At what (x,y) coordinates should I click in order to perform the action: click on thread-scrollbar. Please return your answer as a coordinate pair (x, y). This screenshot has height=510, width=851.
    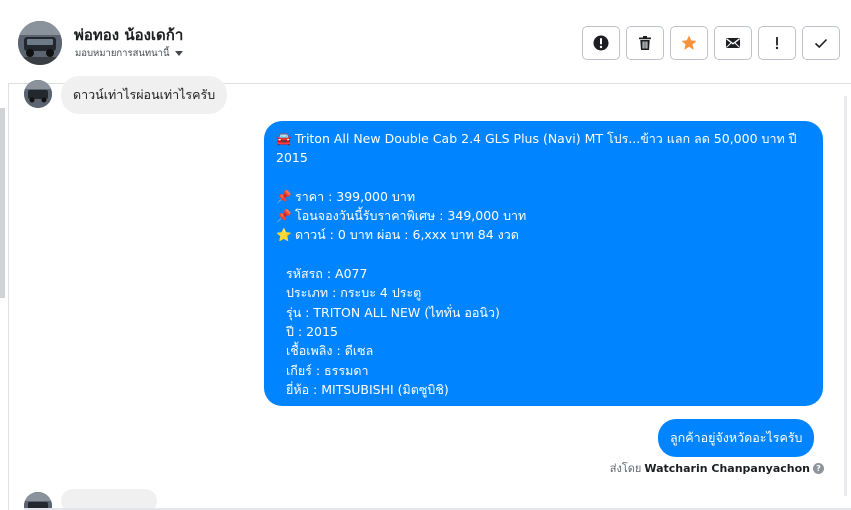
    Looking at the image, I should click on (845, 296).